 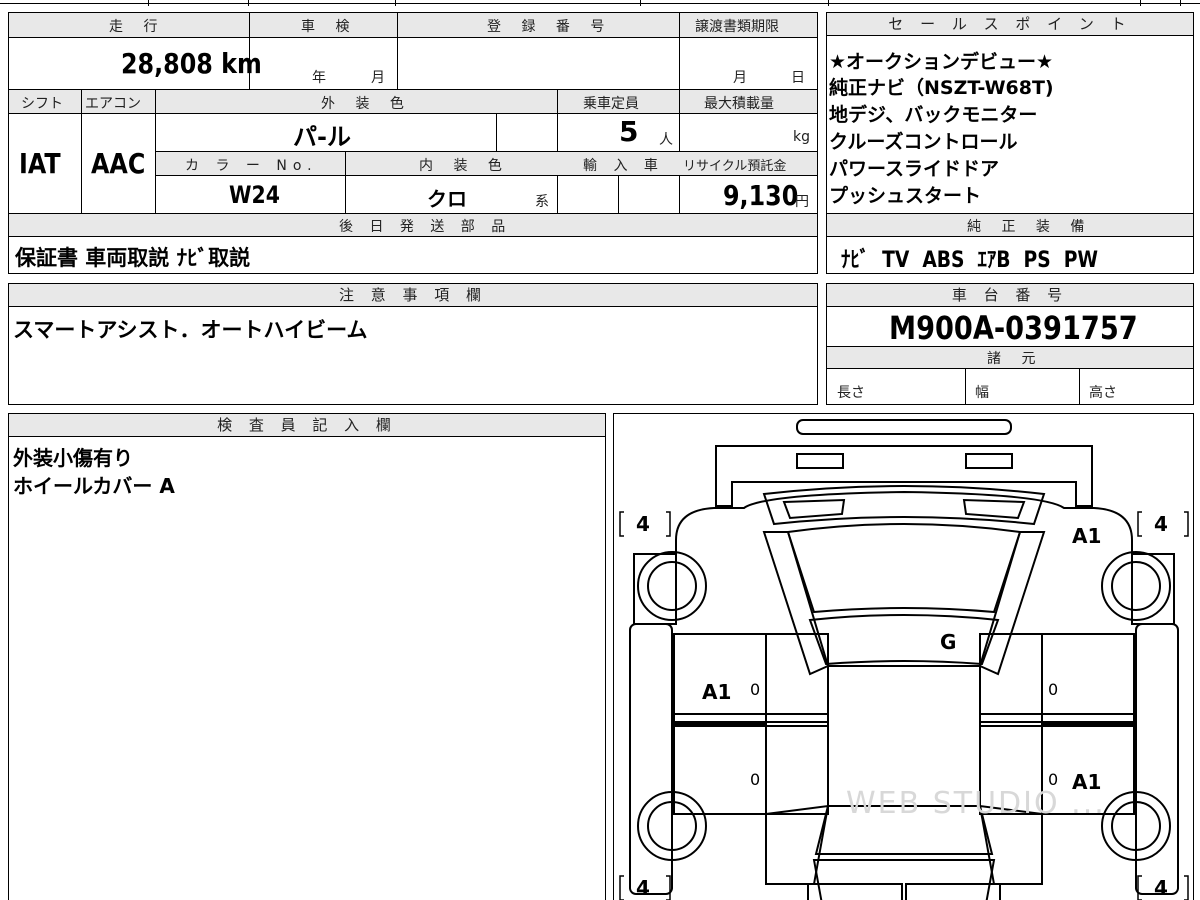 What do you see at coordinates (797, 678) in the screenshot?
I see `front-window-left` at bounding box center [797, 678].